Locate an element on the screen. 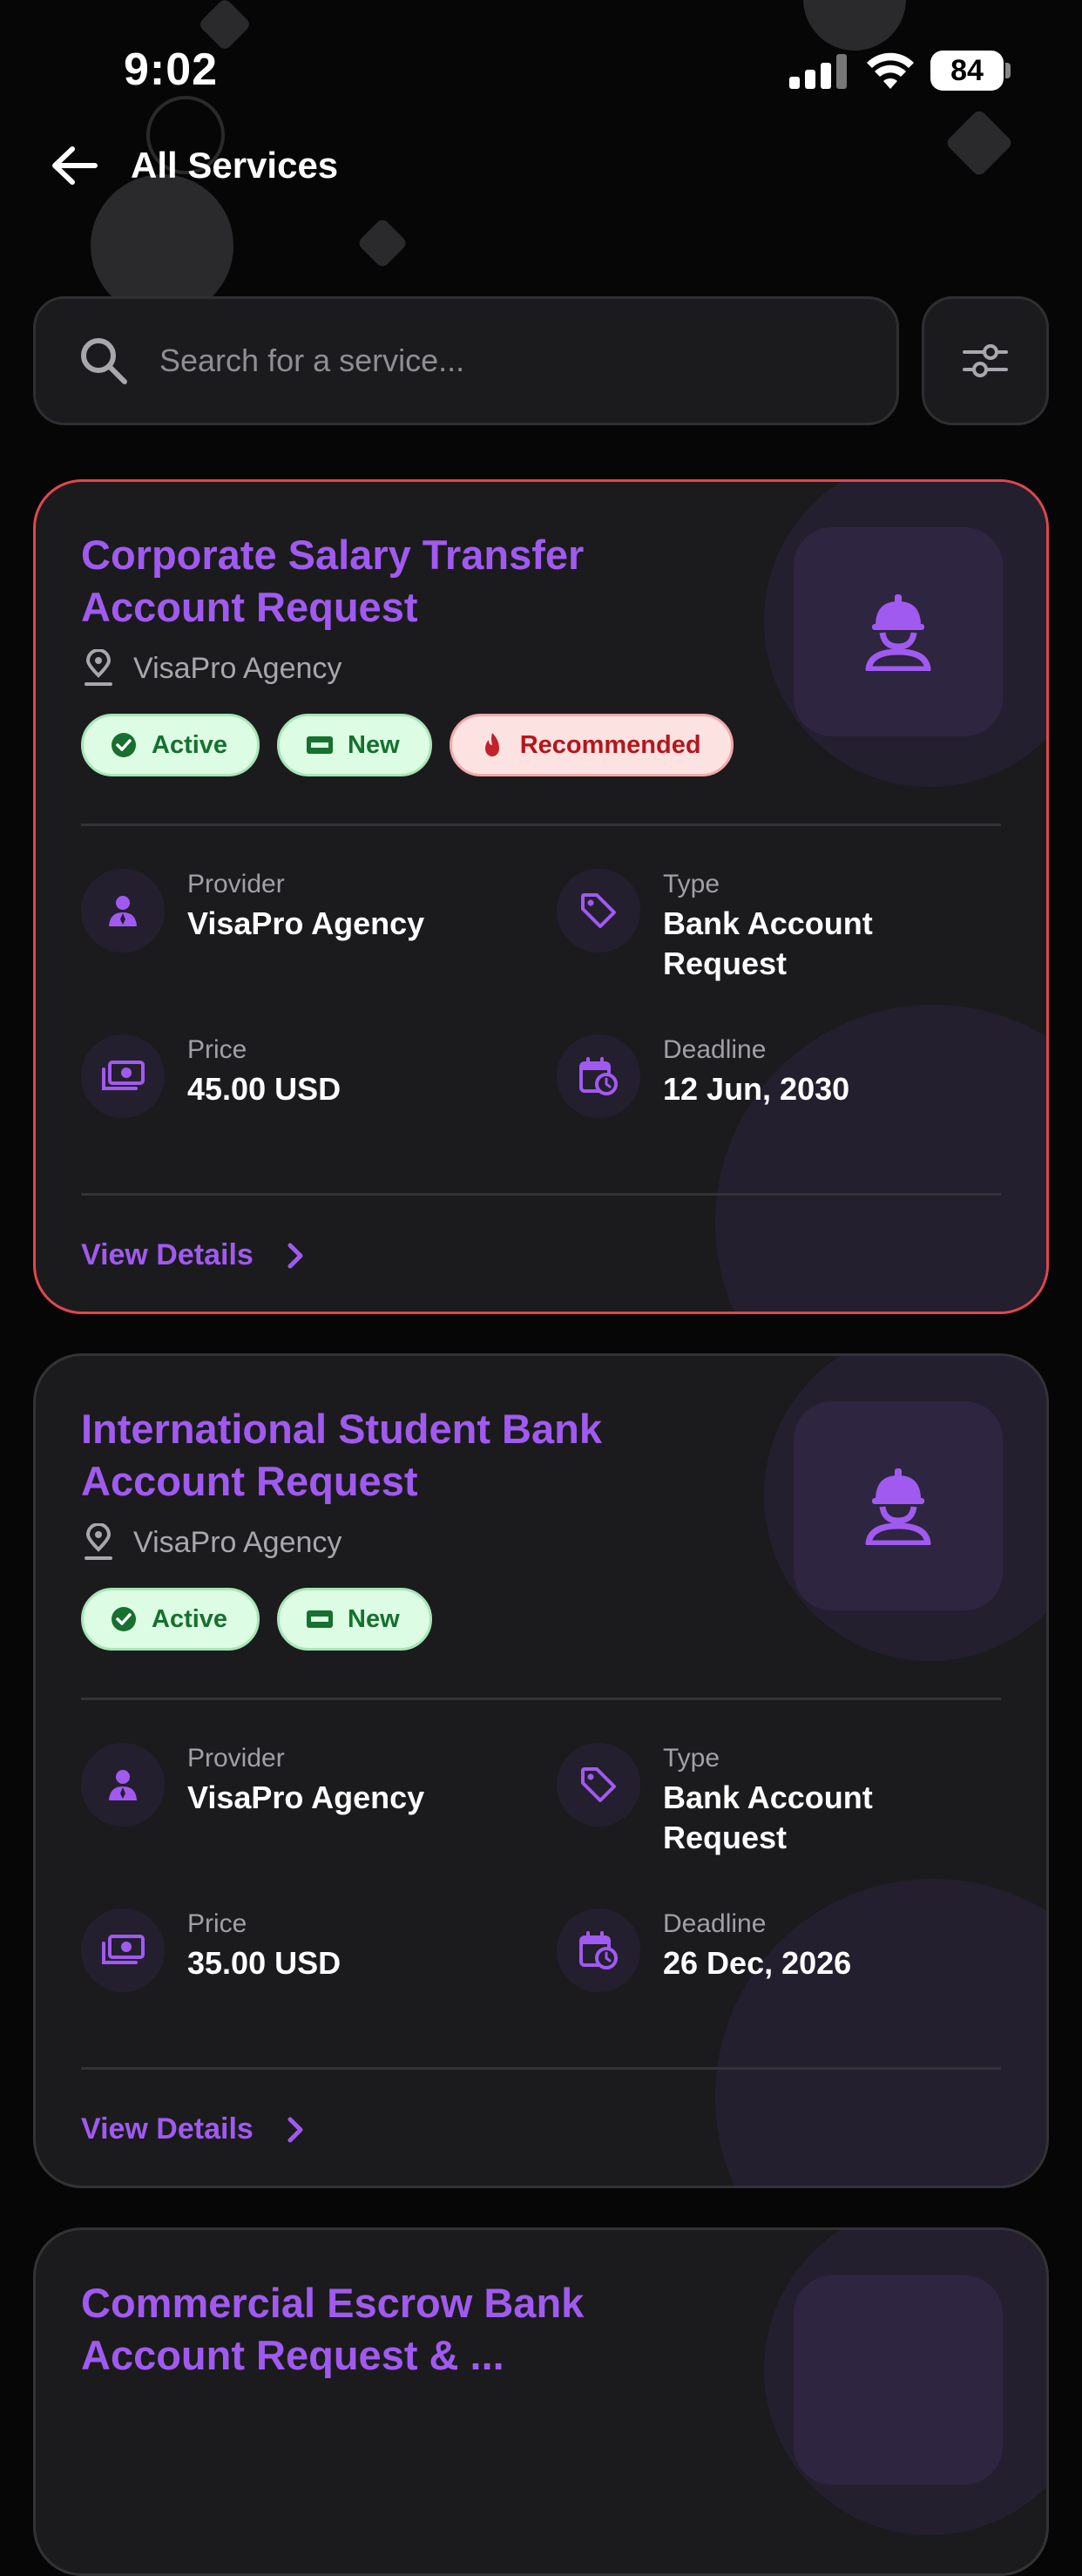  sliders-icon is located at coordinates (986, 361).